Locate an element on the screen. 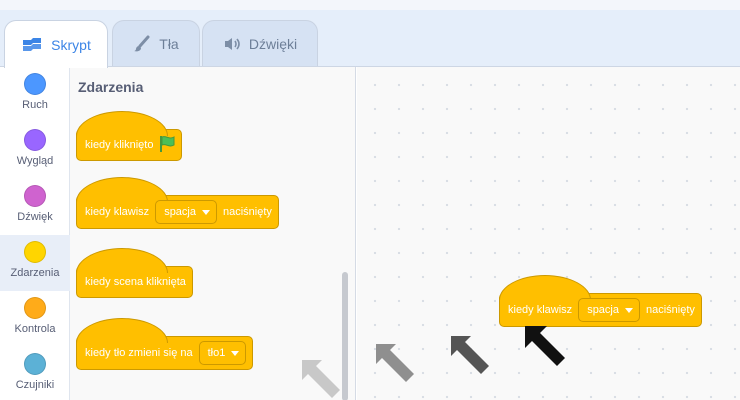 The image size is (740, 400). block-text: kiedy scena kliknięta is located at coordinates (135, 282).